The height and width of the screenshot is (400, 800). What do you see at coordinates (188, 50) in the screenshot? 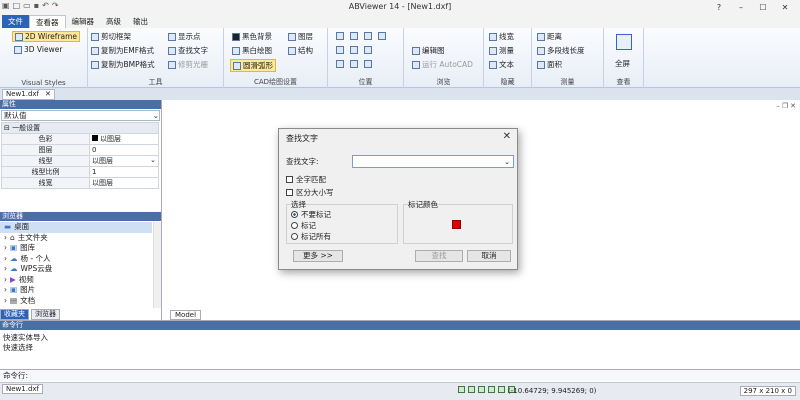
I see `find-text-button: 查找文字` at bounding box center [188, 50].